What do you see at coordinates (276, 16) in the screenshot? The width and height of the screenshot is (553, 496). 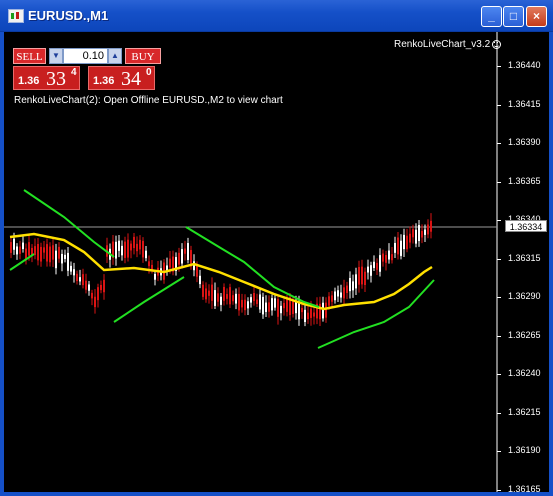 I see `window-titlebar: EURUSD.,M1 _ □ ×` at bounding box center [276, 16].